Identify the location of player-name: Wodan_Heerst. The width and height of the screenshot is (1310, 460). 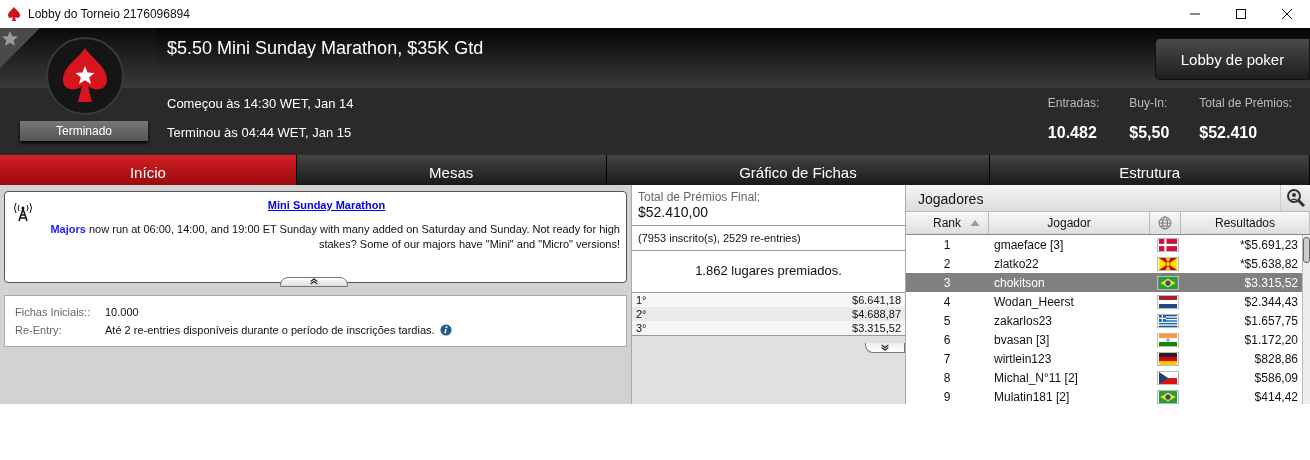
(1034, 301).